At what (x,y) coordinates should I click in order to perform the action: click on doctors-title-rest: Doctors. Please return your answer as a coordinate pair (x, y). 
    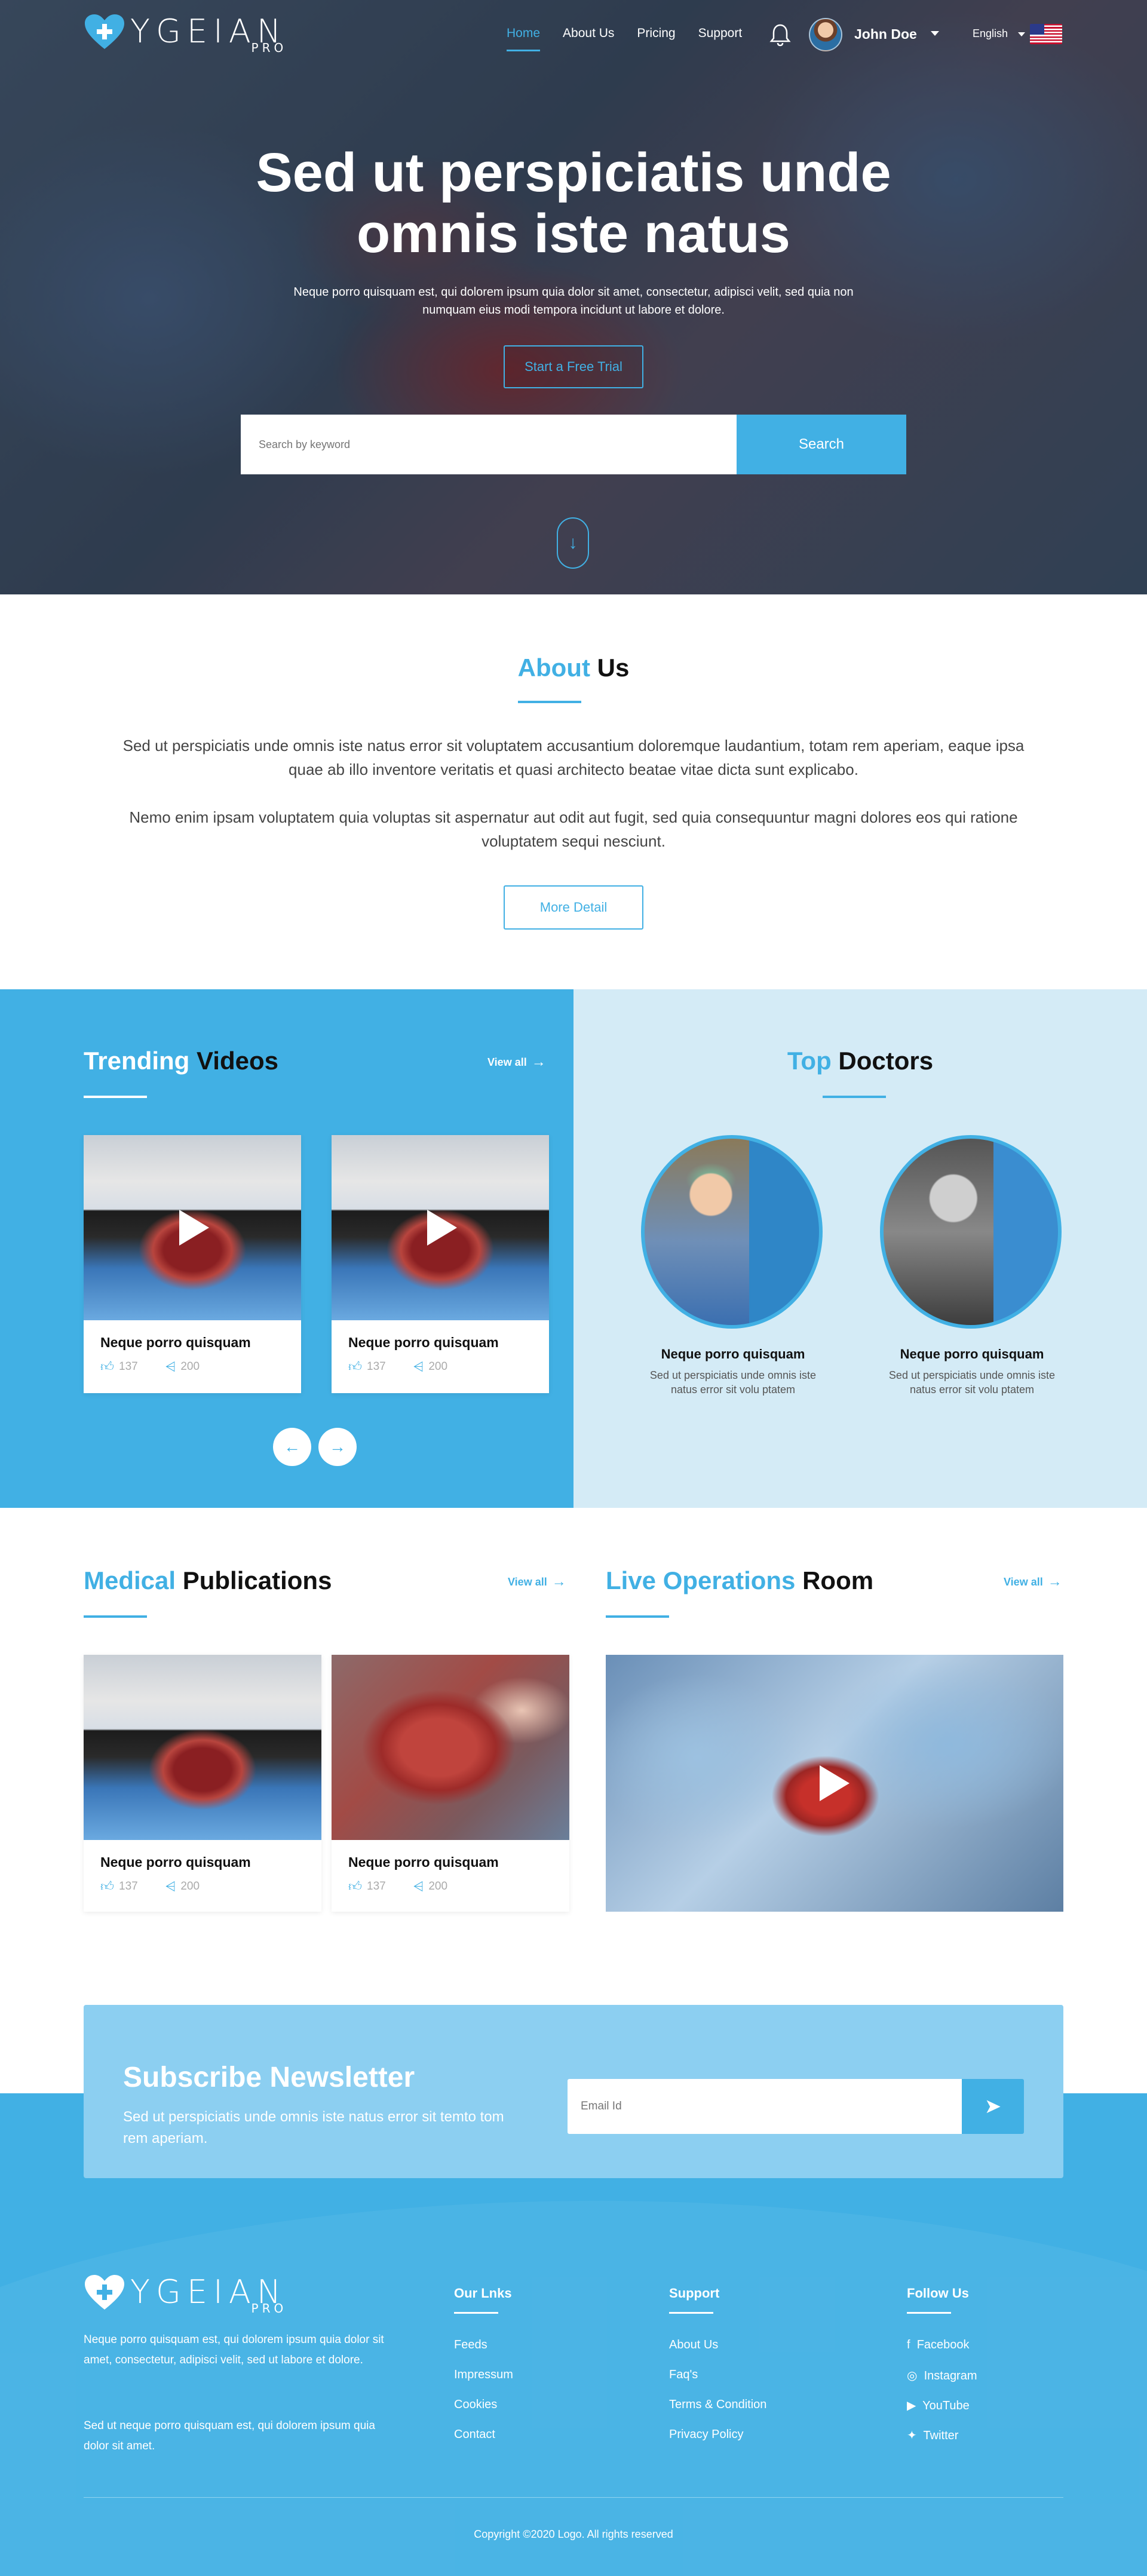
    Looking at the image, I should click on (886, 1061).